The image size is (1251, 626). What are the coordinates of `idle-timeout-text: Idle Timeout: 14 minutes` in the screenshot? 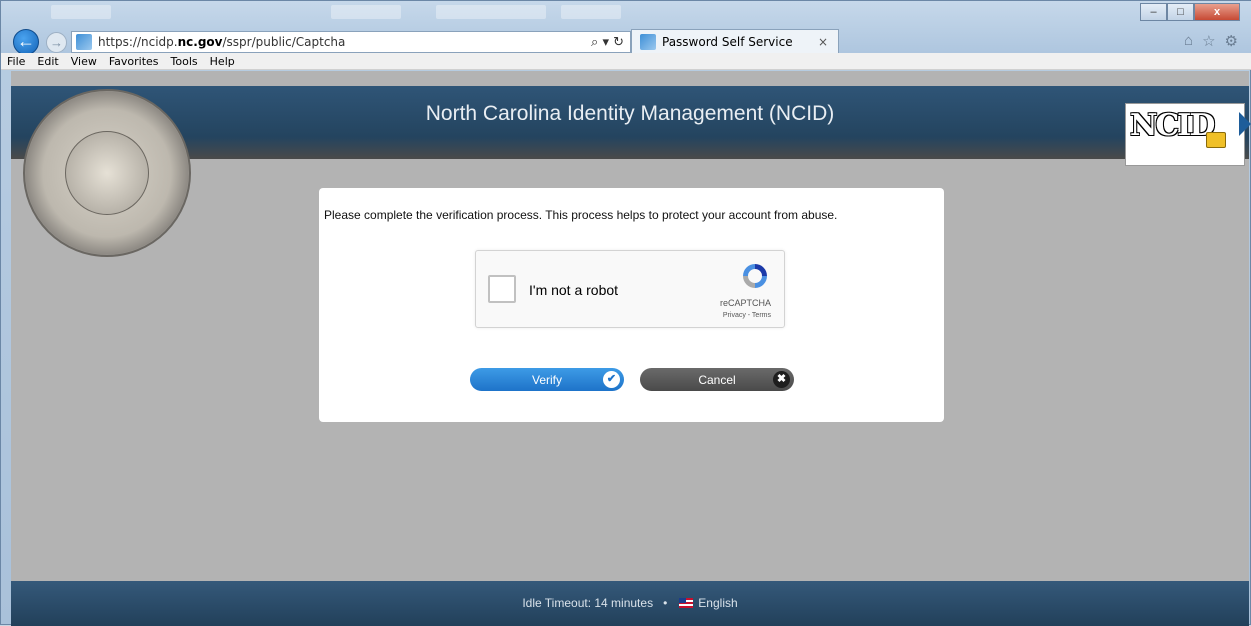 It's located at (588, 603).